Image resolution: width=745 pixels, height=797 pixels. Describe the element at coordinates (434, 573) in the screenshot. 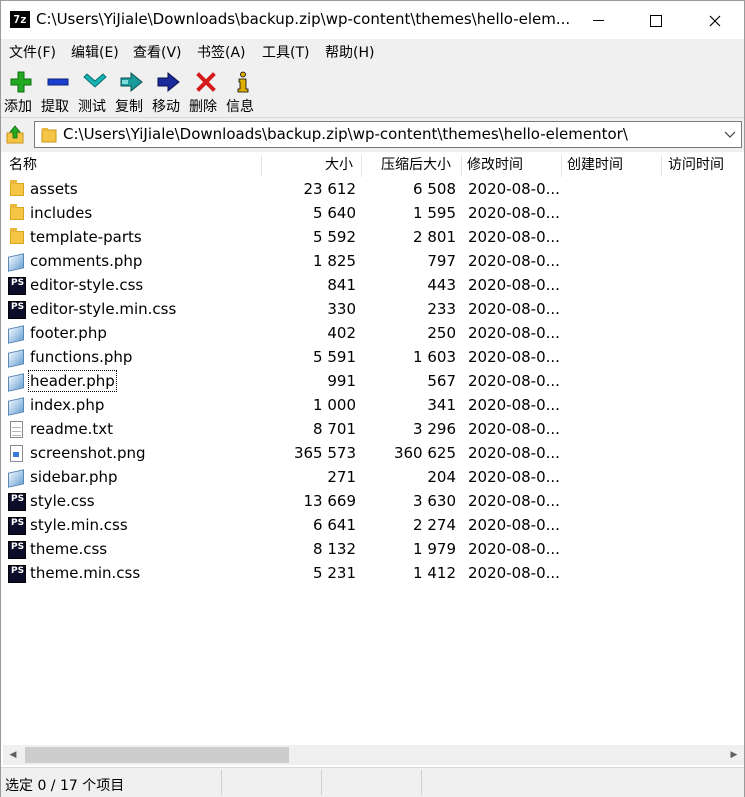

I see `file-packed-size: 1 412` at that location.